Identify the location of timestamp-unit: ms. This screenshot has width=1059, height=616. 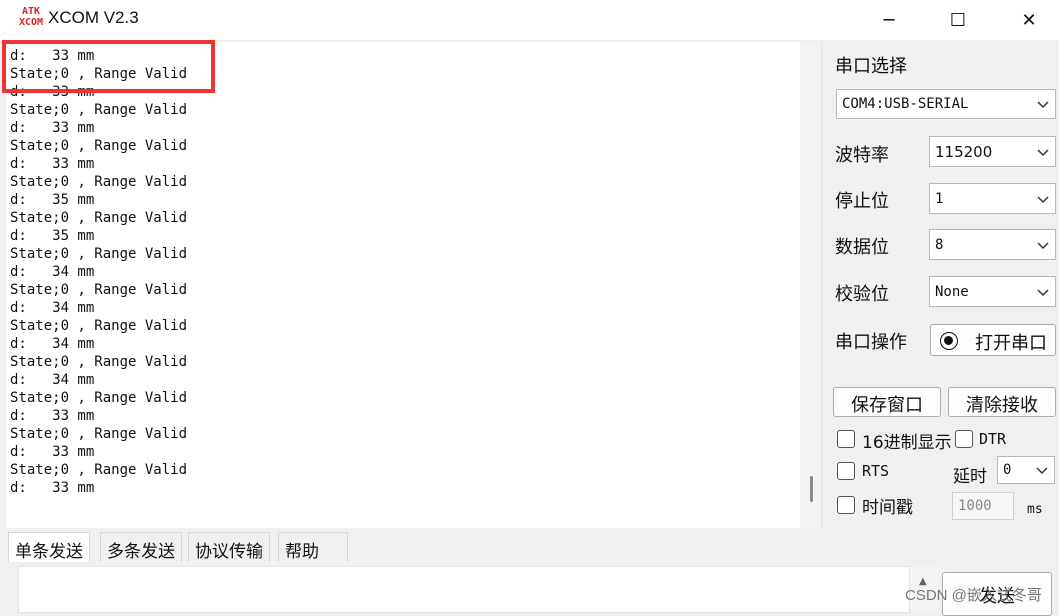
(1035, 509).